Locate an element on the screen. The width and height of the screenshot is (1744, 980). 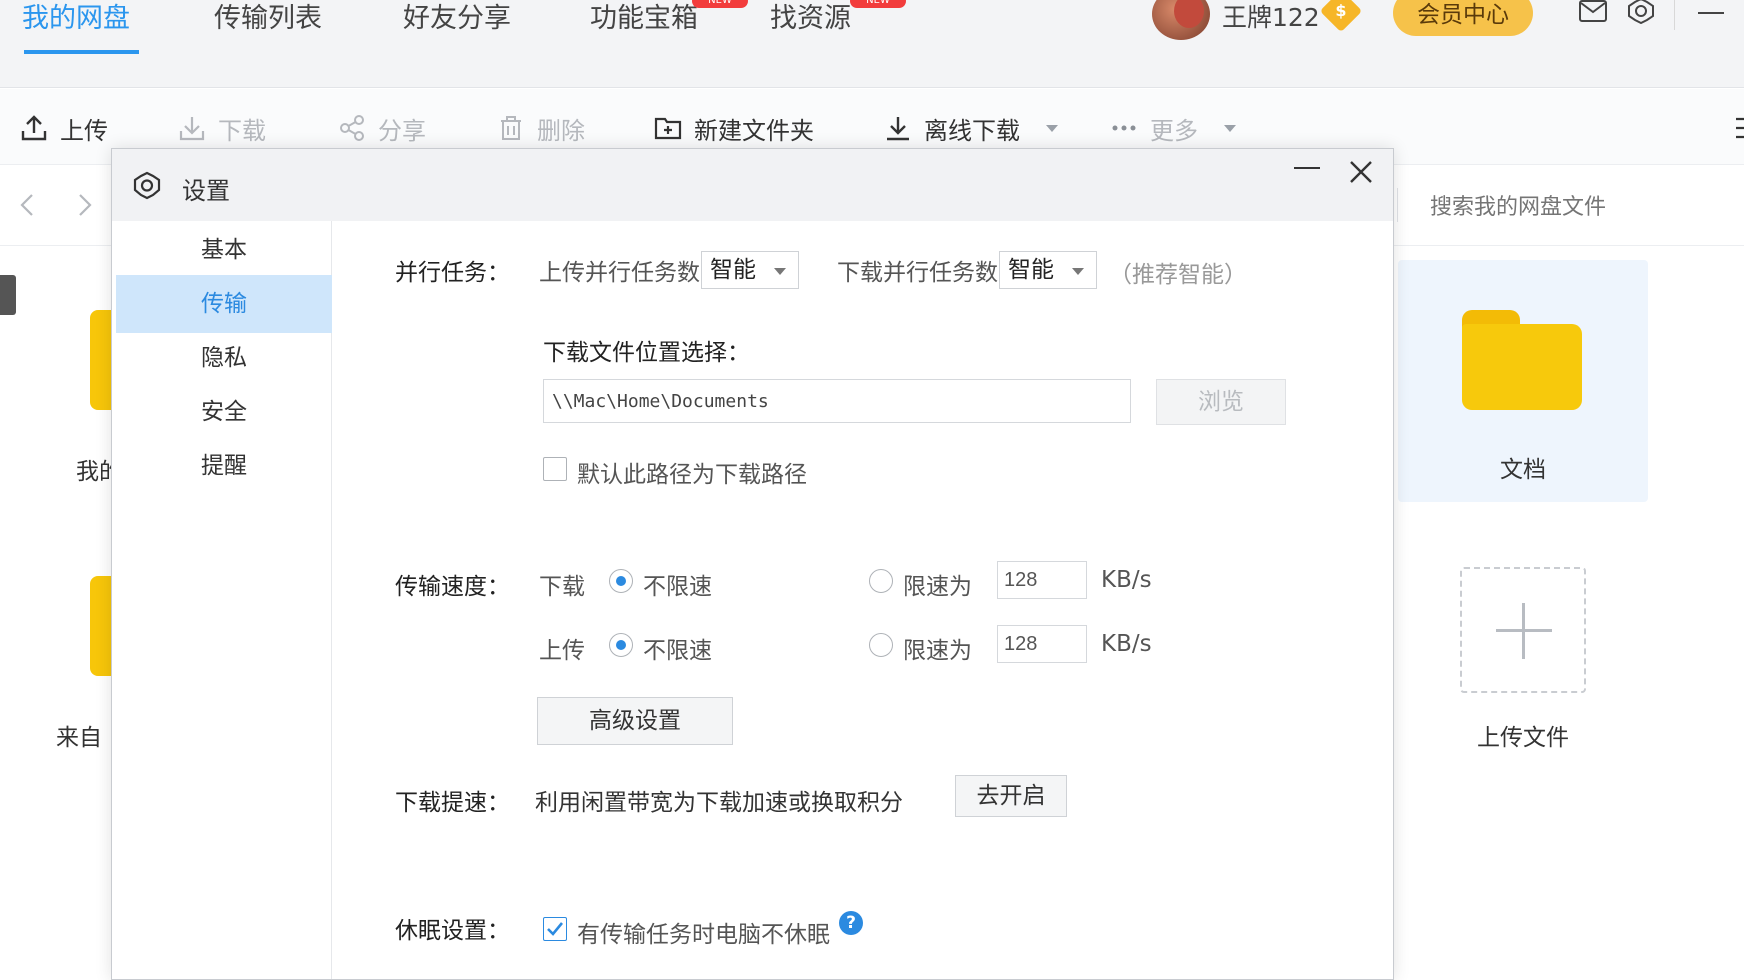
download-button: 下载 is located at coordinates (222, 128).